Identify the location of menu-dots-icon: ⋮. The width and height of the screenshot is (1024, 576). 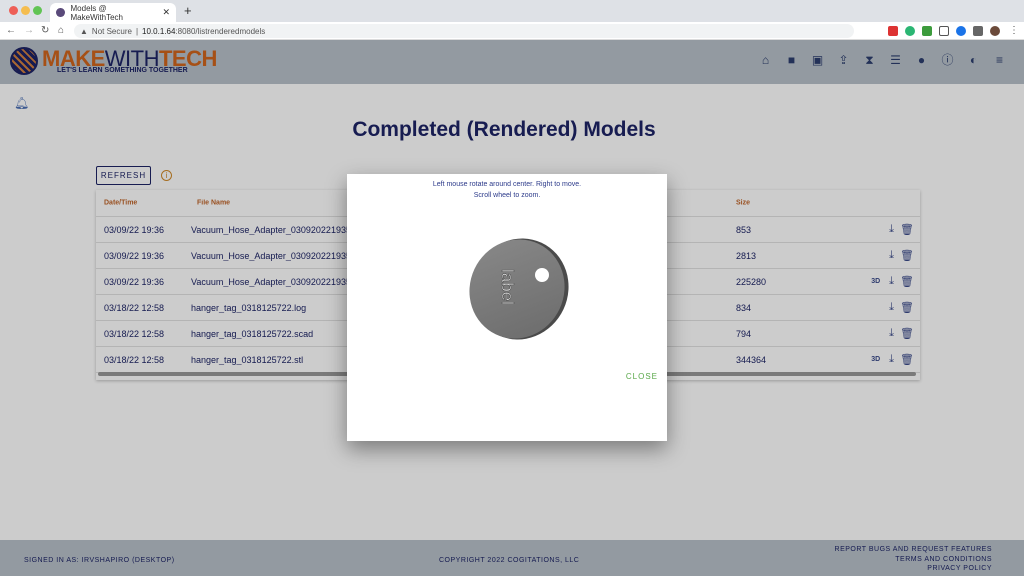
(1014, 30).